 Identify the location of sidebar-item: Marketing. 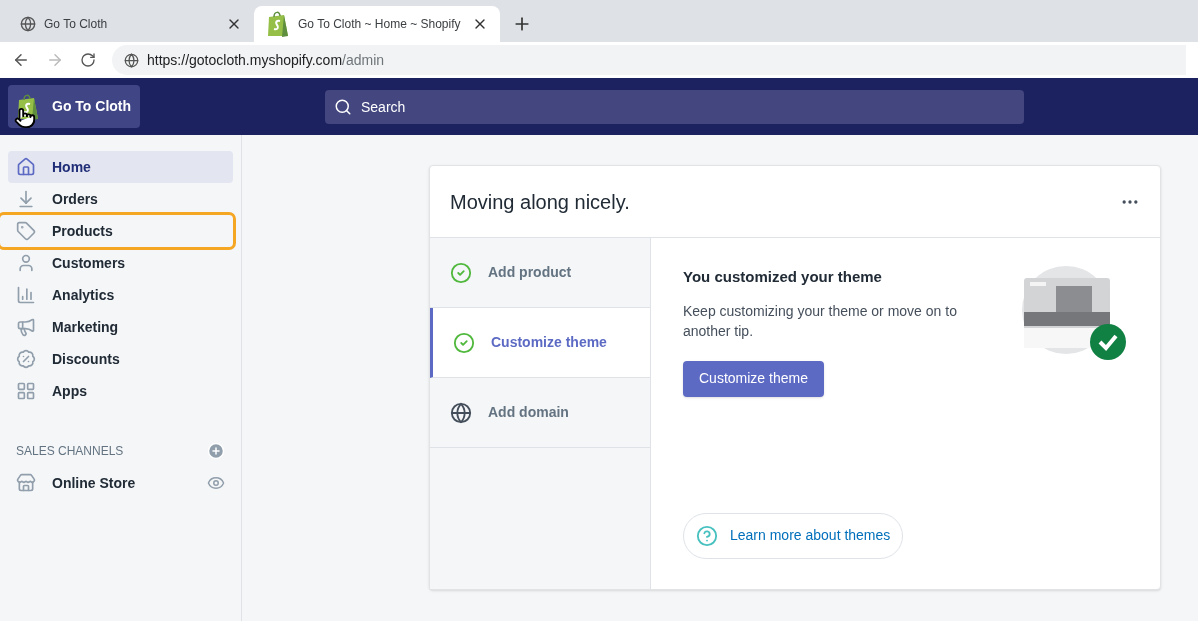
(120, 327).